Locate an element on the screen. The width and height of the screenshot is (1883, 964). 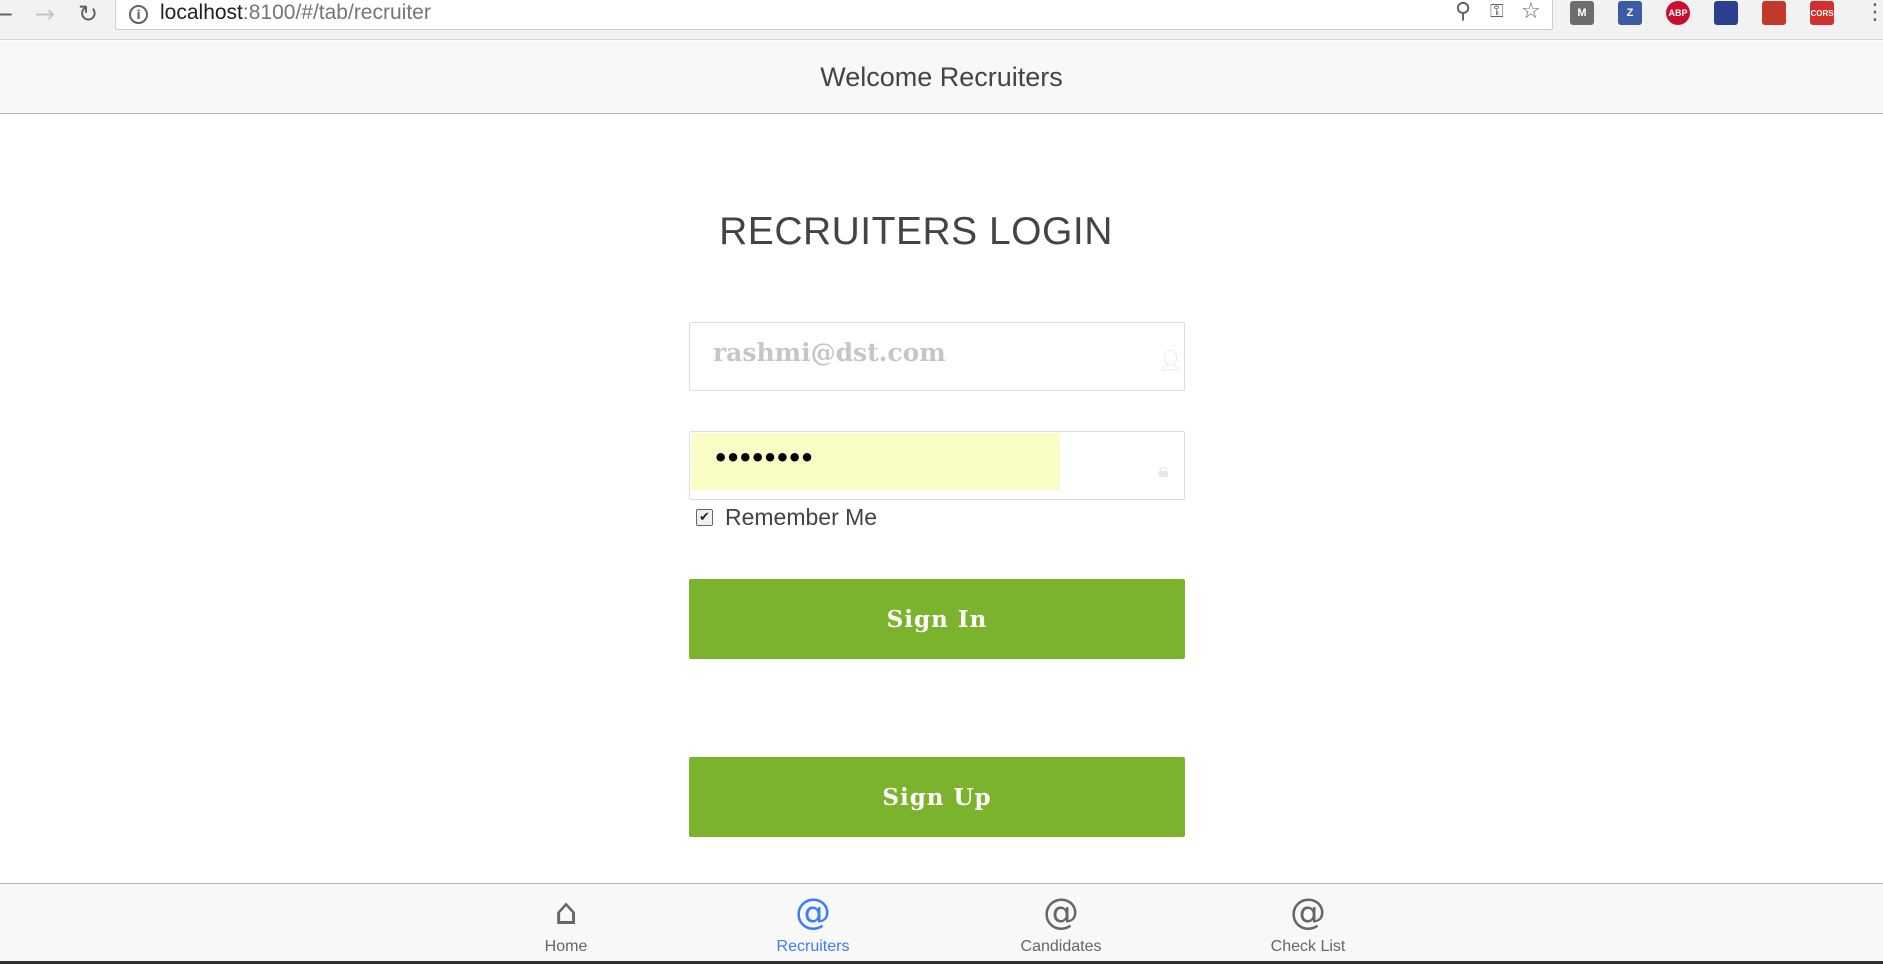
tab-label: Home is located at coordinates (566, 946).